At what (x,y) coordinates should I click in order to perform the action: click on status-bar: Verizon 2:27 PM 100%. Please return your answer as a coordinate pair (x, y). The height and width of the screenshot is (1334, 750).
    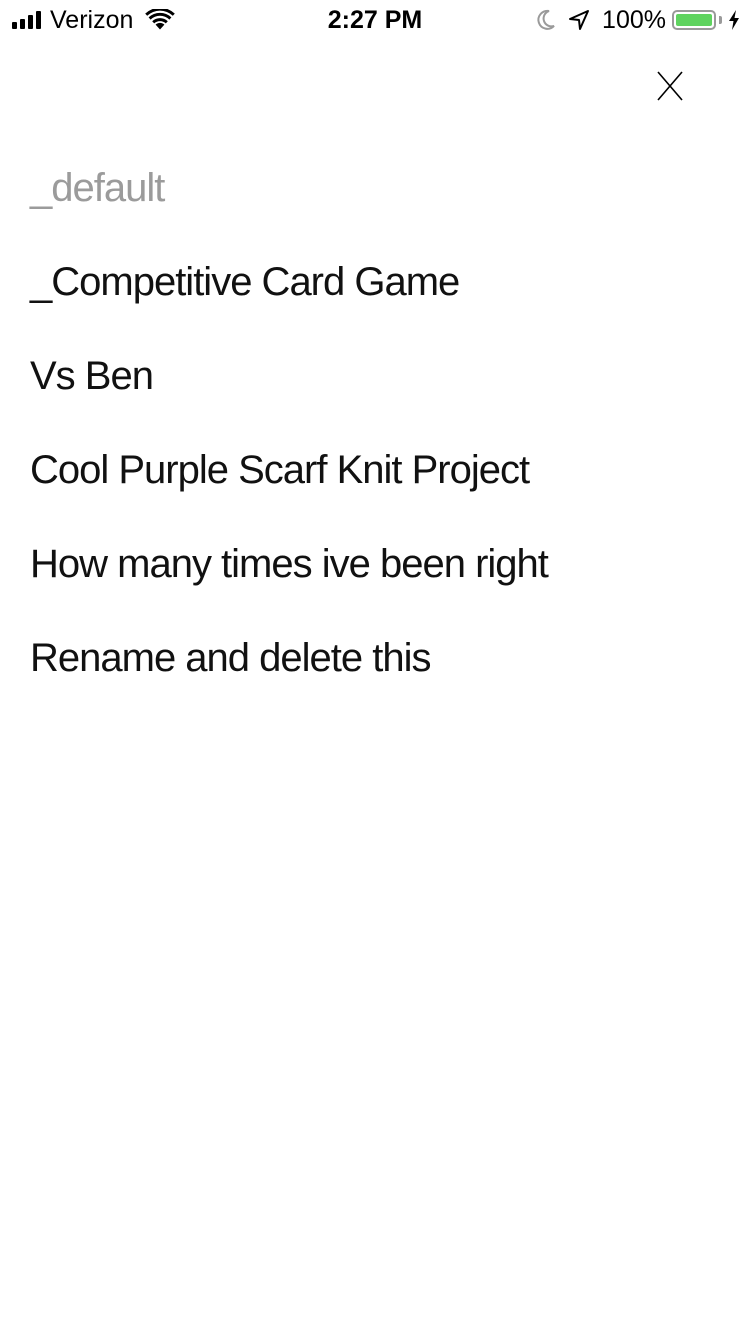
    Looking at the image, I should click on (375, 20).